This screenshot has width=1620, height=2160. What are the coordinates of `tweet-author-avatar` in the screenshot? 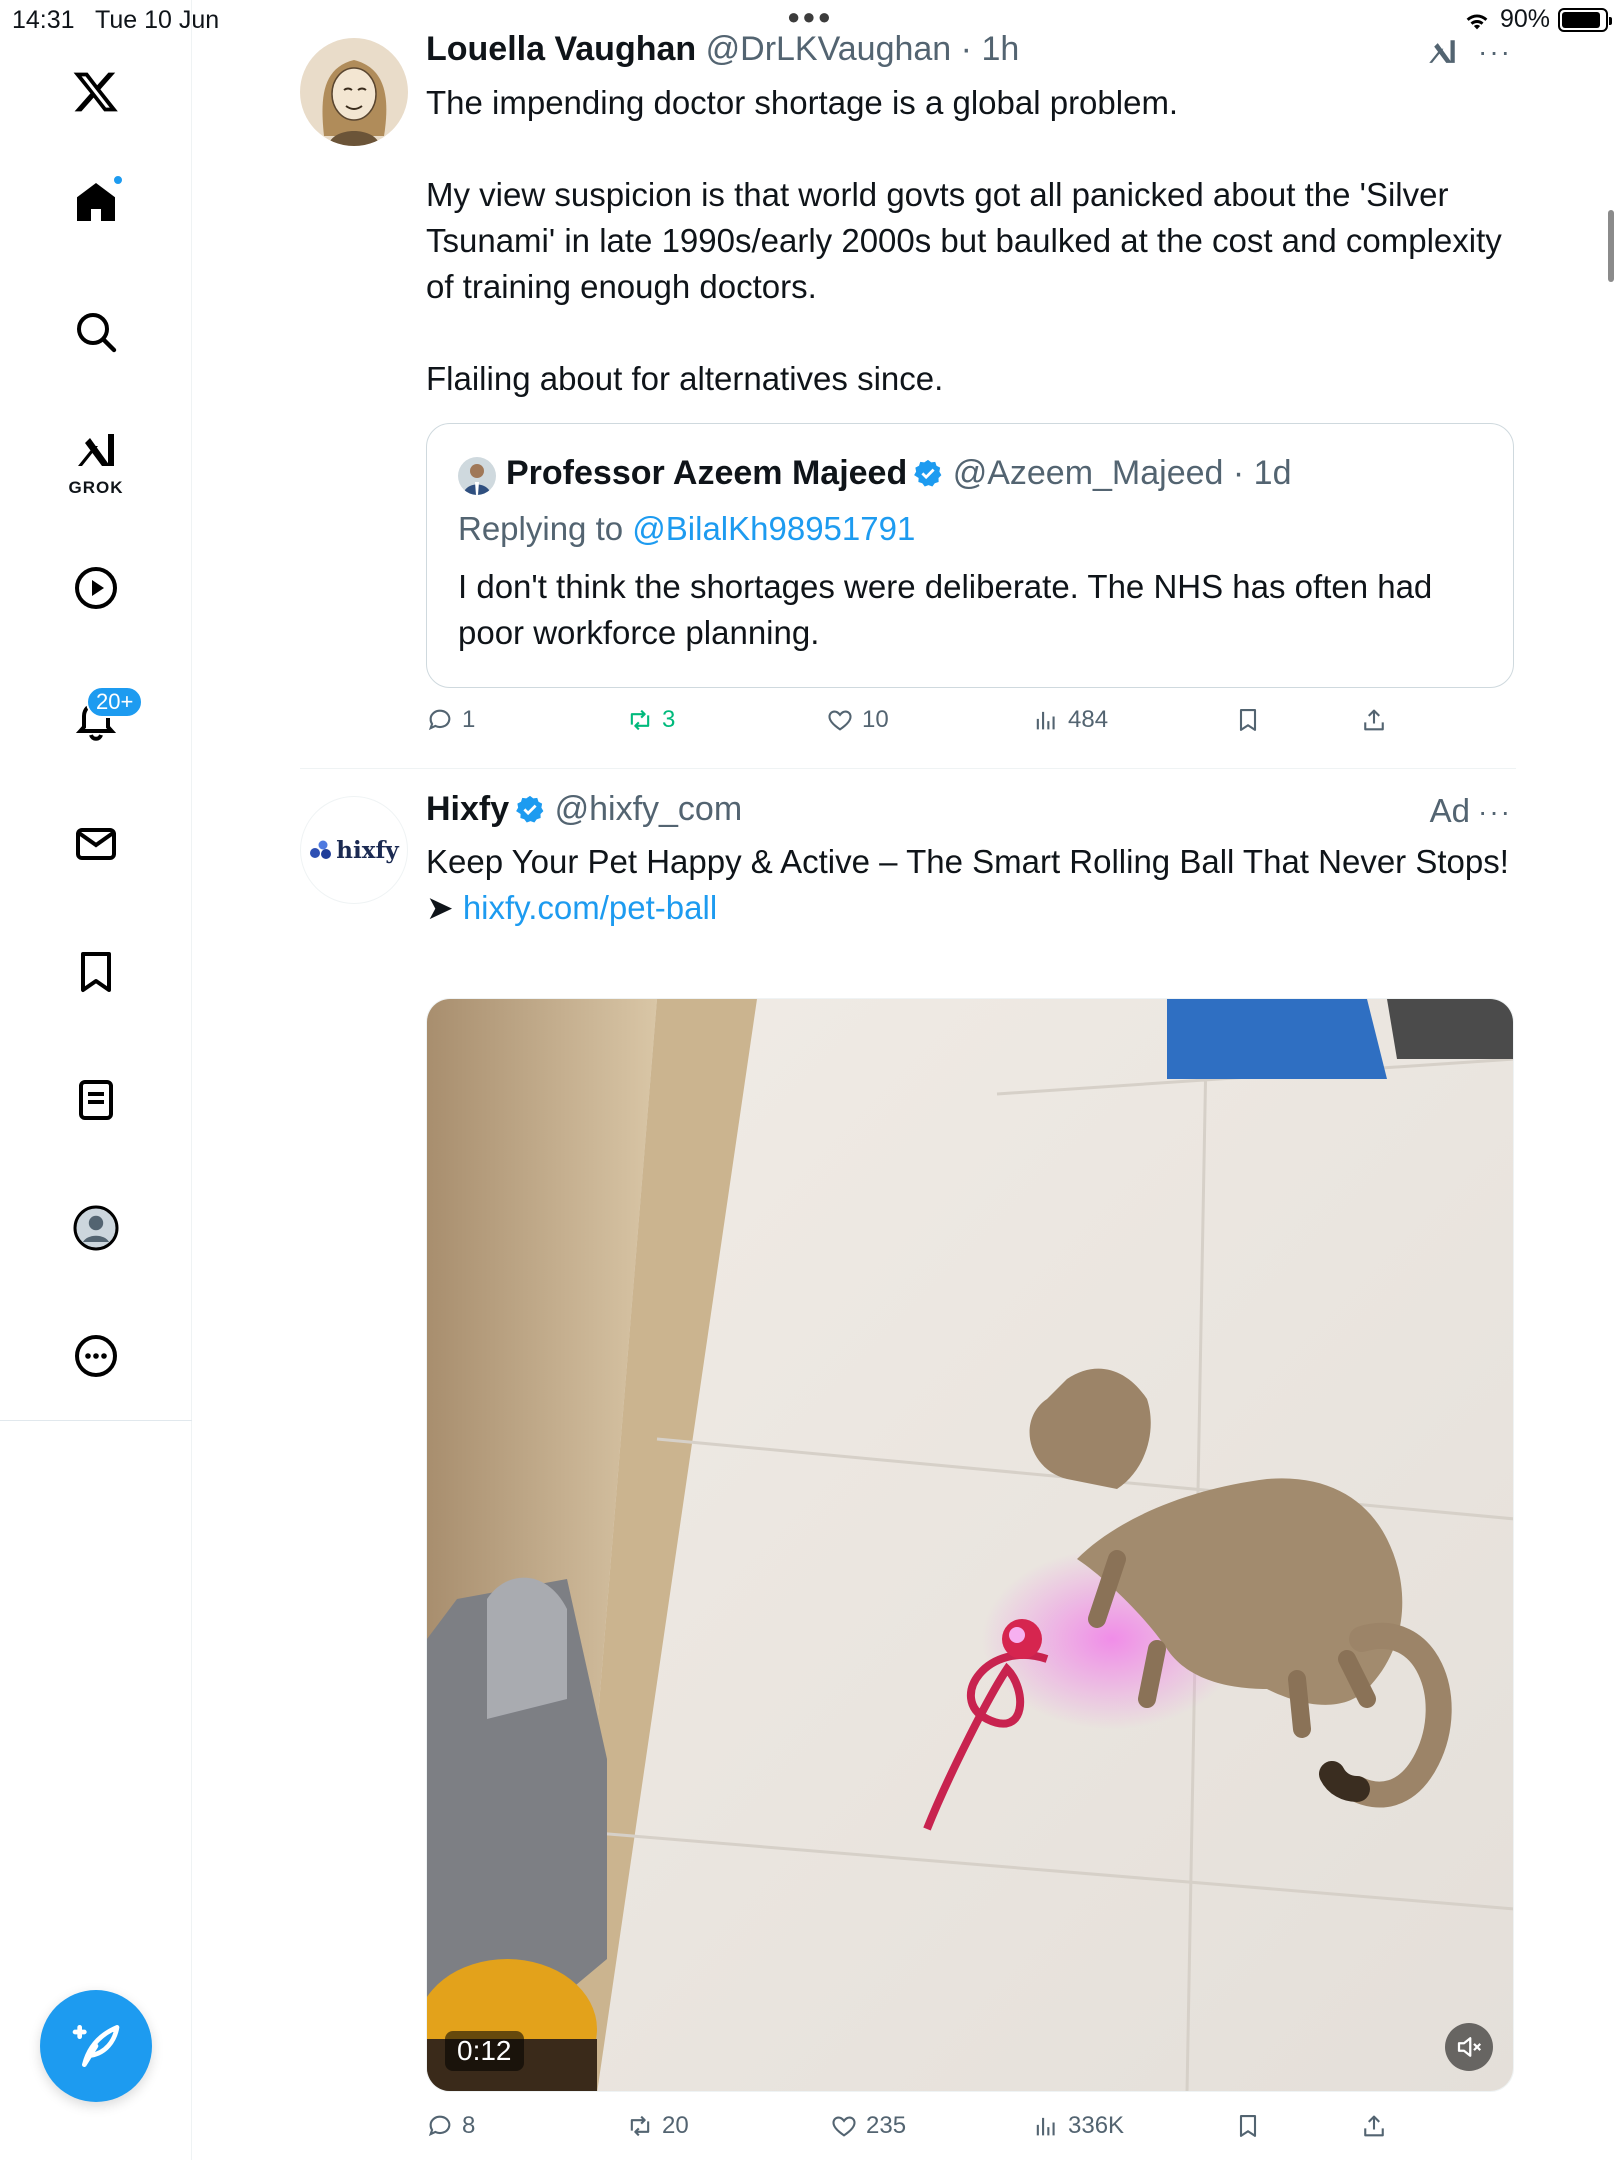 It's located at (354, 92).